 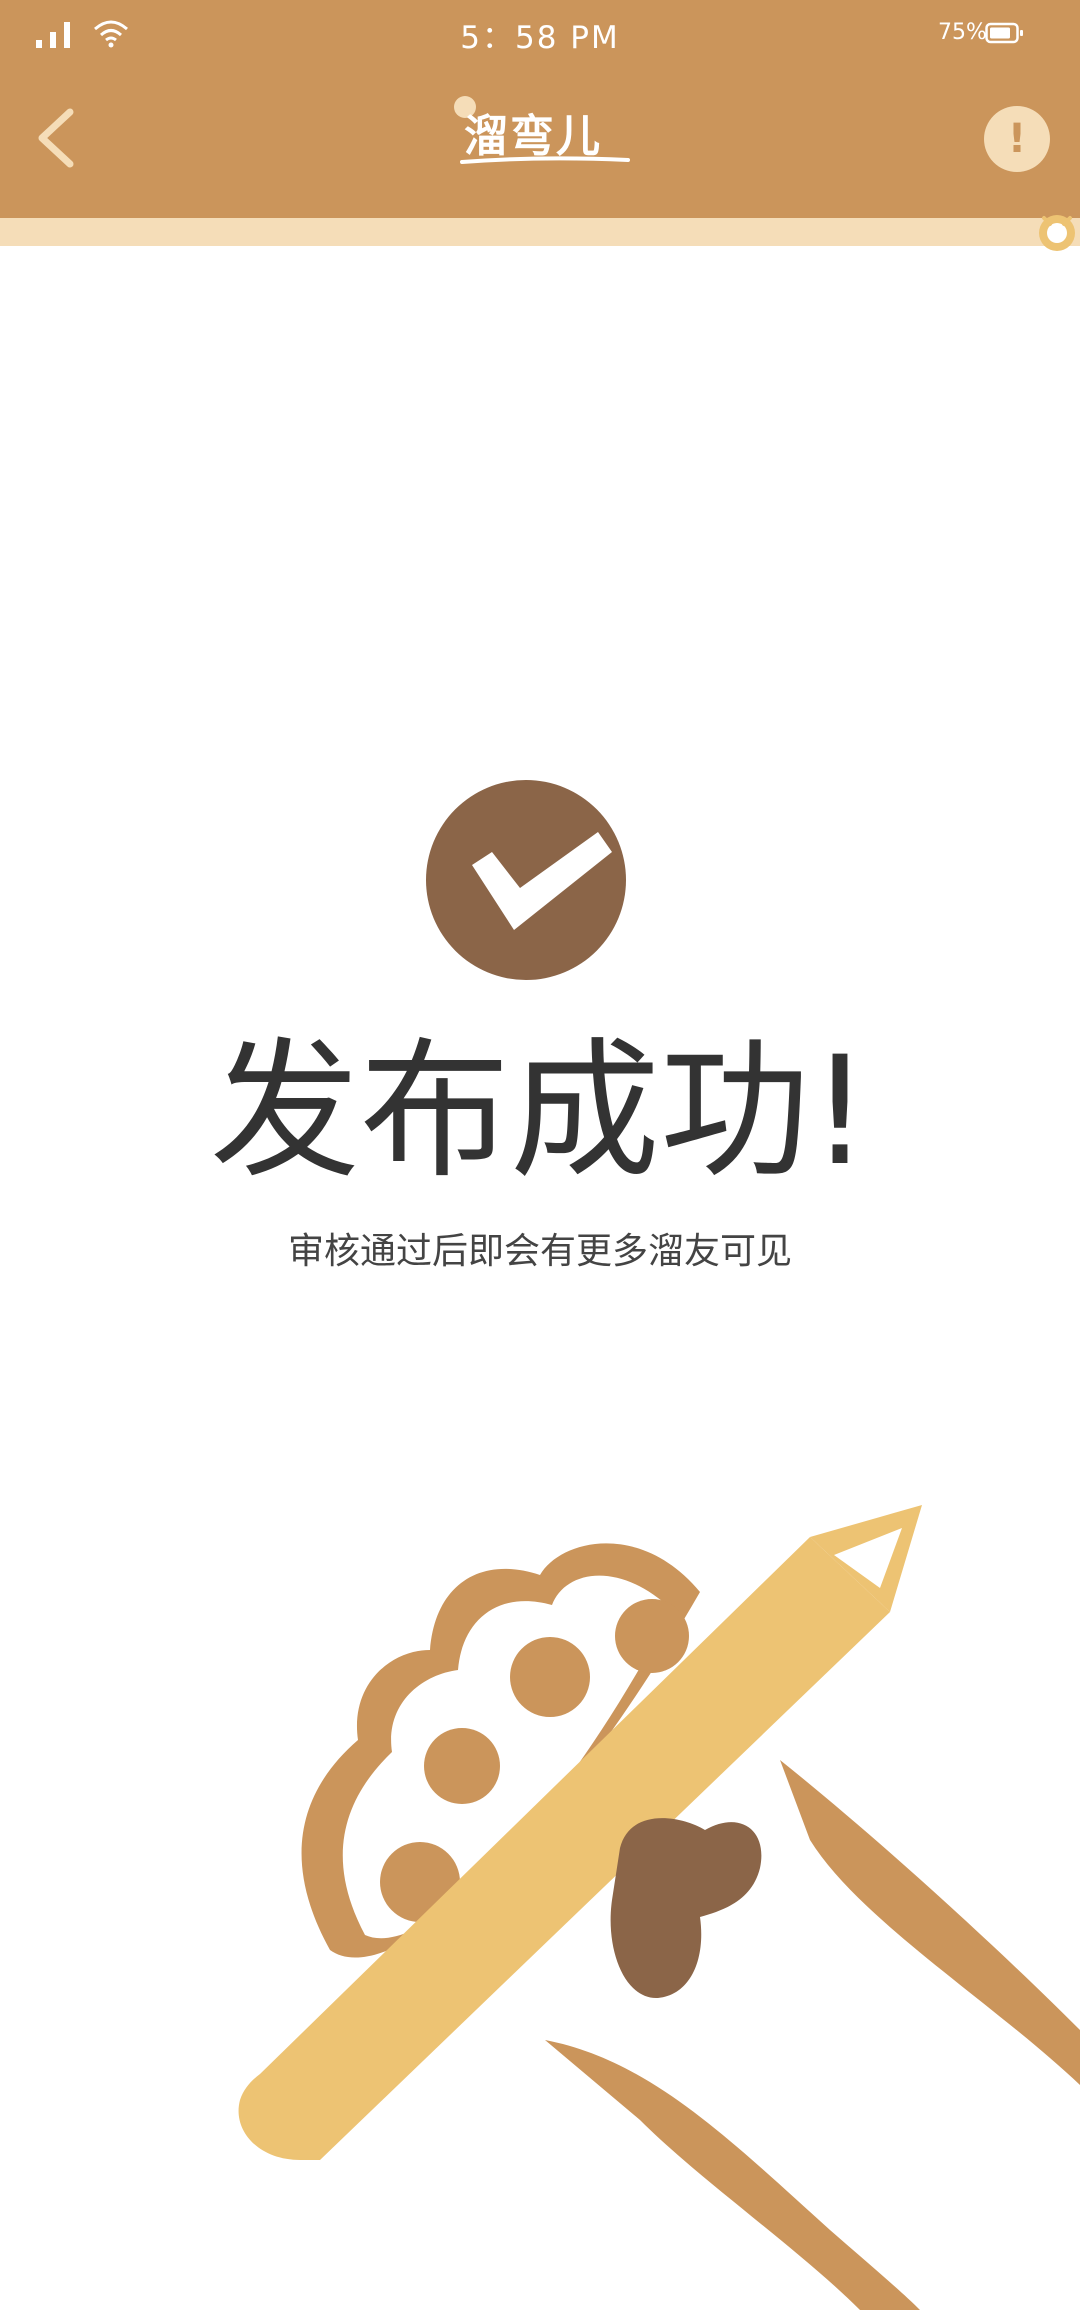 I want to click on battery-percent: 75%, so click(x=962, y=32).